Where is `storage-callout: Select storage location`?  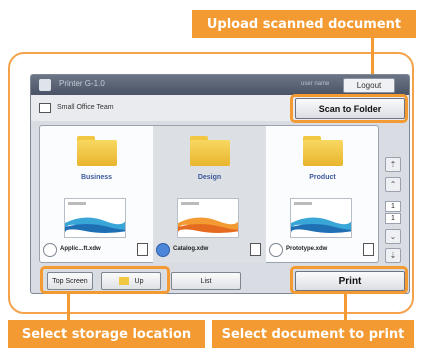 storage-callout: Select storage location is located at coordinates (106, 334).